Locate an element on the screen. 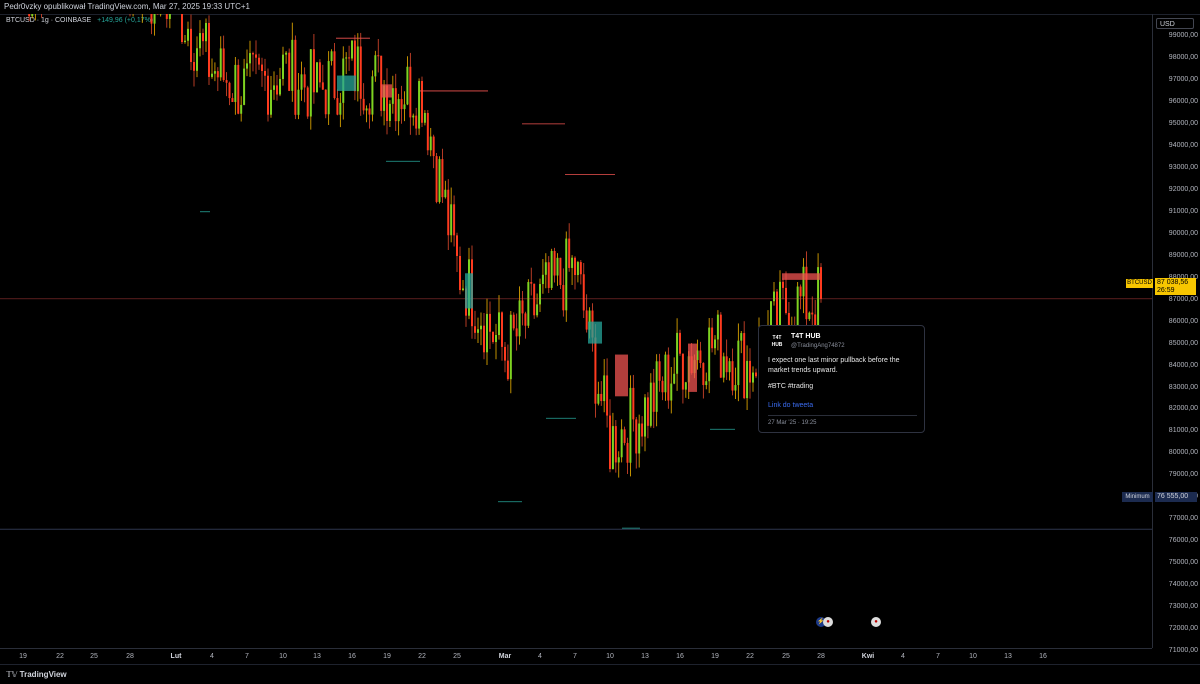 Image resolution: width=1200 pixels, height=684 pixels. event-us-flag-icon-2: ● is located at coordinates (876, 622).